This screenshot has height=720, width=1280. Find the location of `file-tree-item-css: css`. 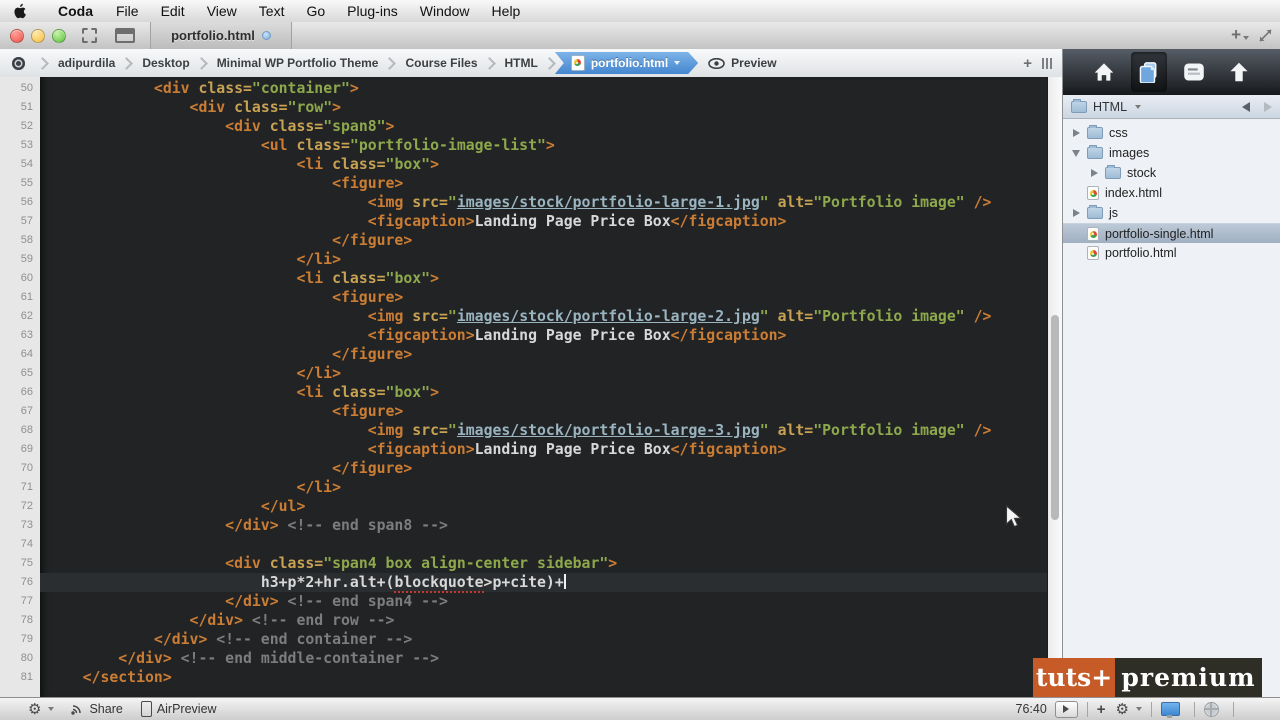

file-tree-item-css: css is located at coordinates (1171, 133).